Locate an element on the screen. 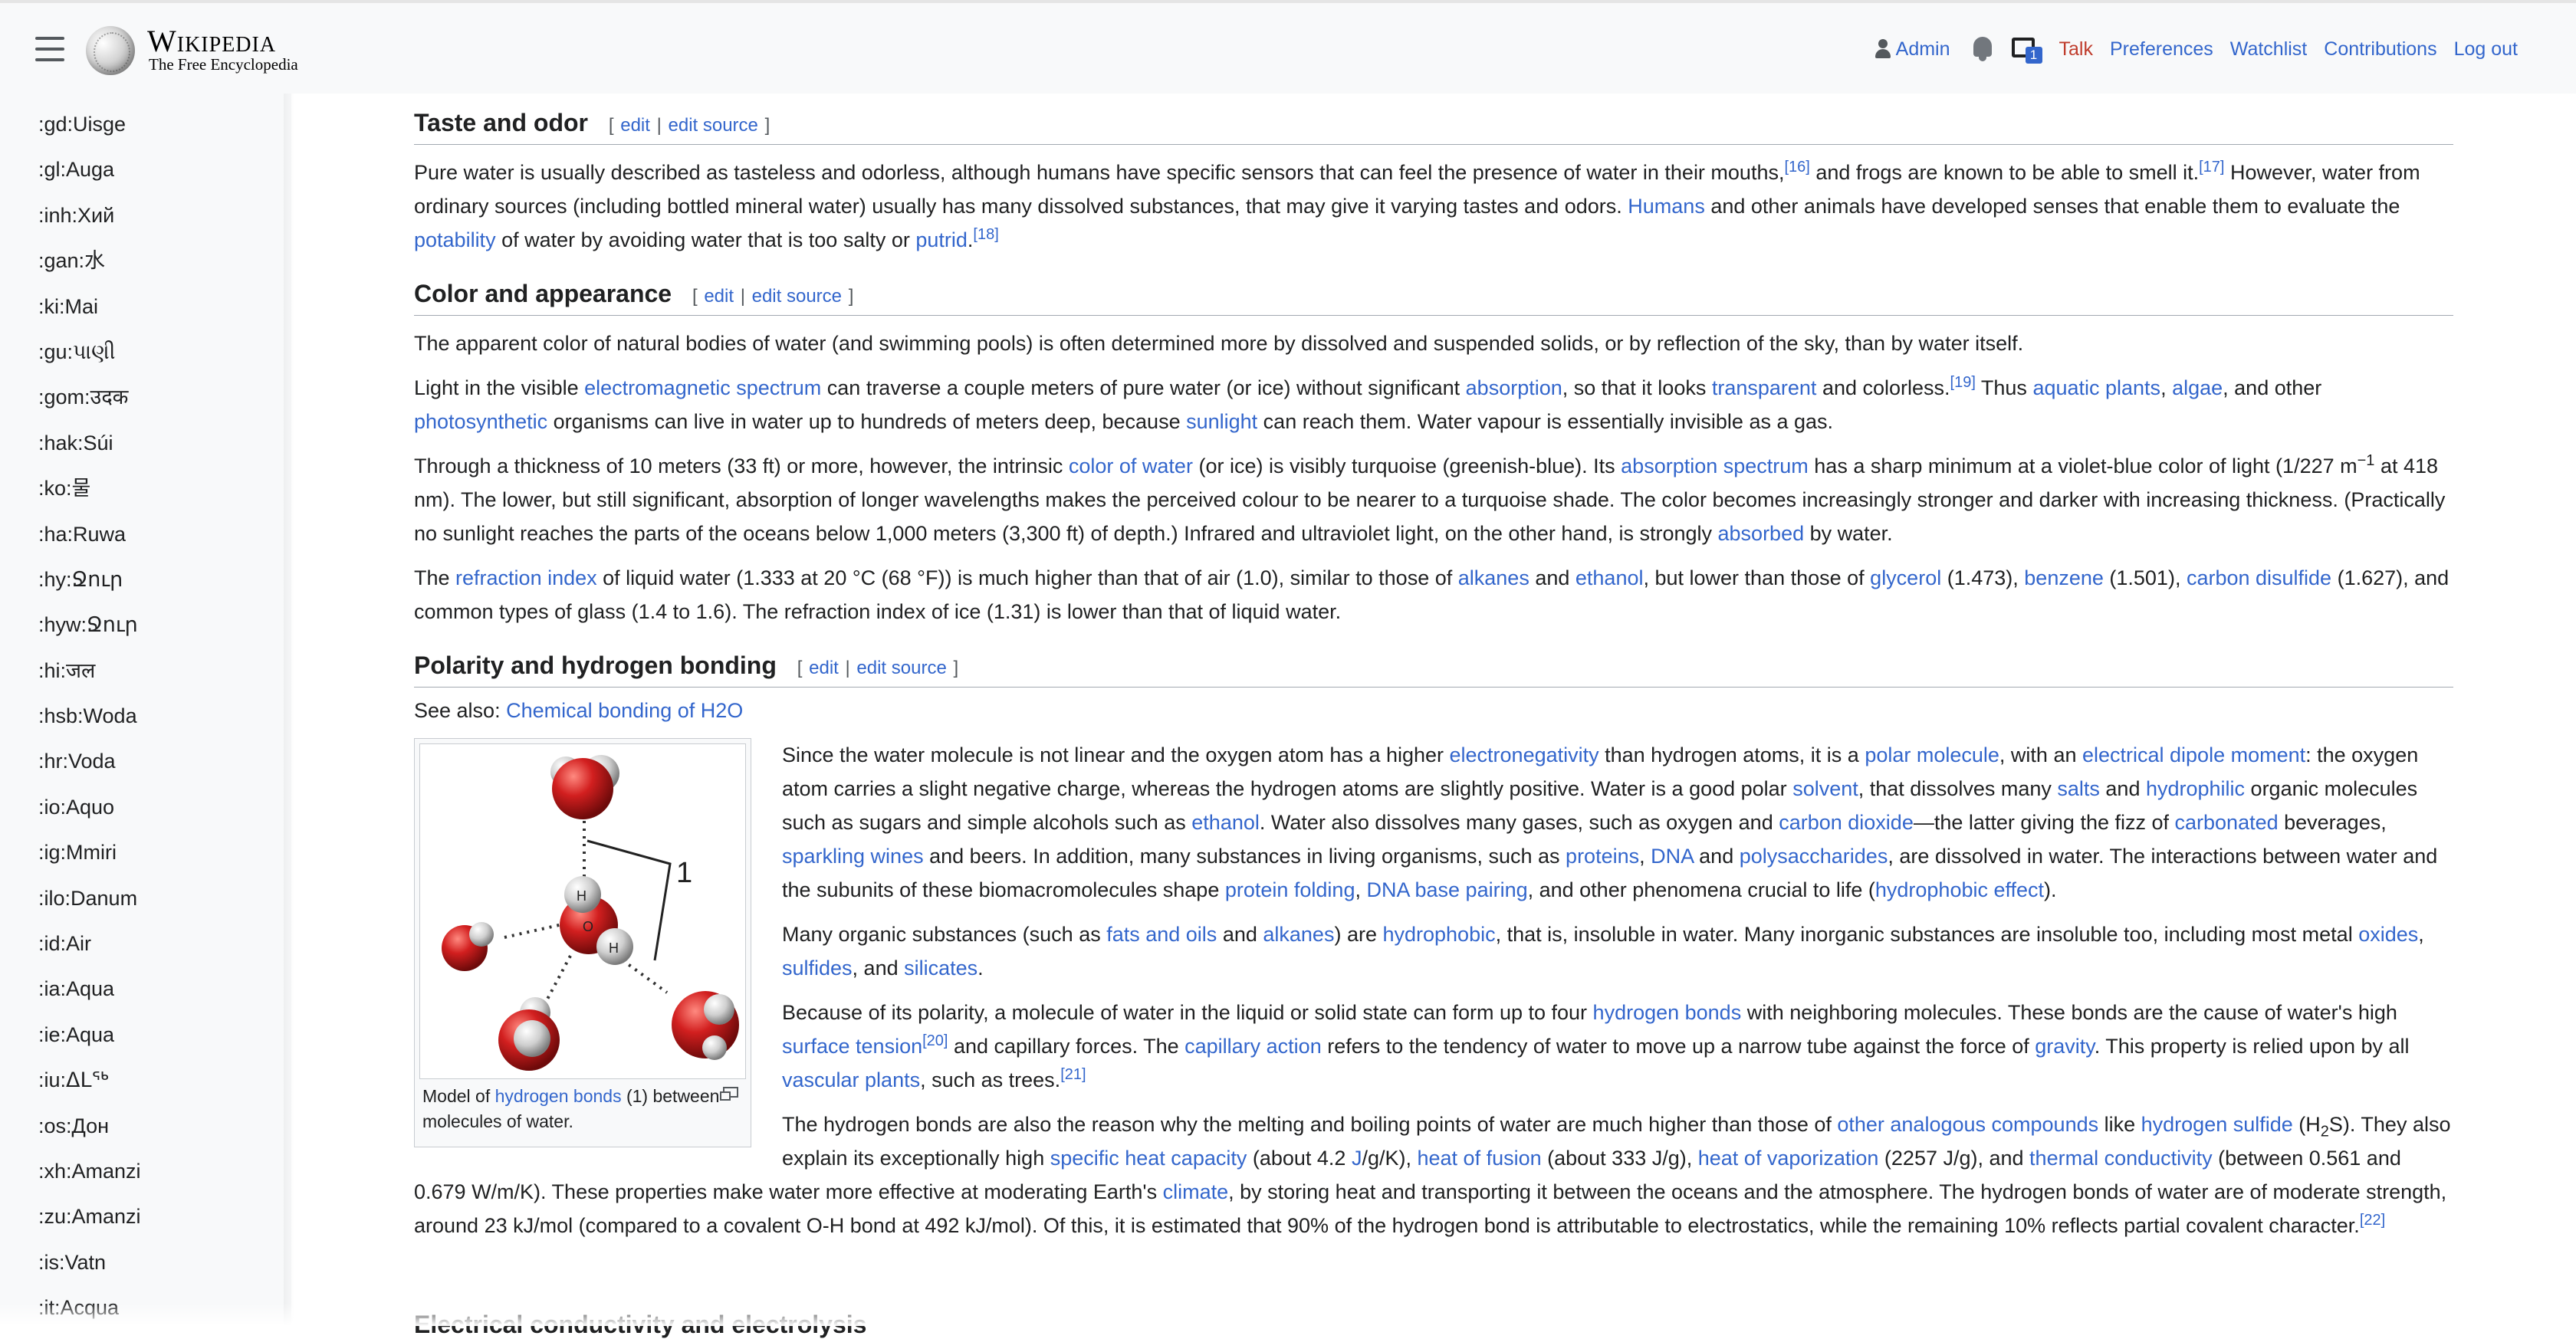 Image resolution: width=2576 pixels, height=1339 pixels. sidebar-language-link: :ko:물 is located at coordinates (89, 495).